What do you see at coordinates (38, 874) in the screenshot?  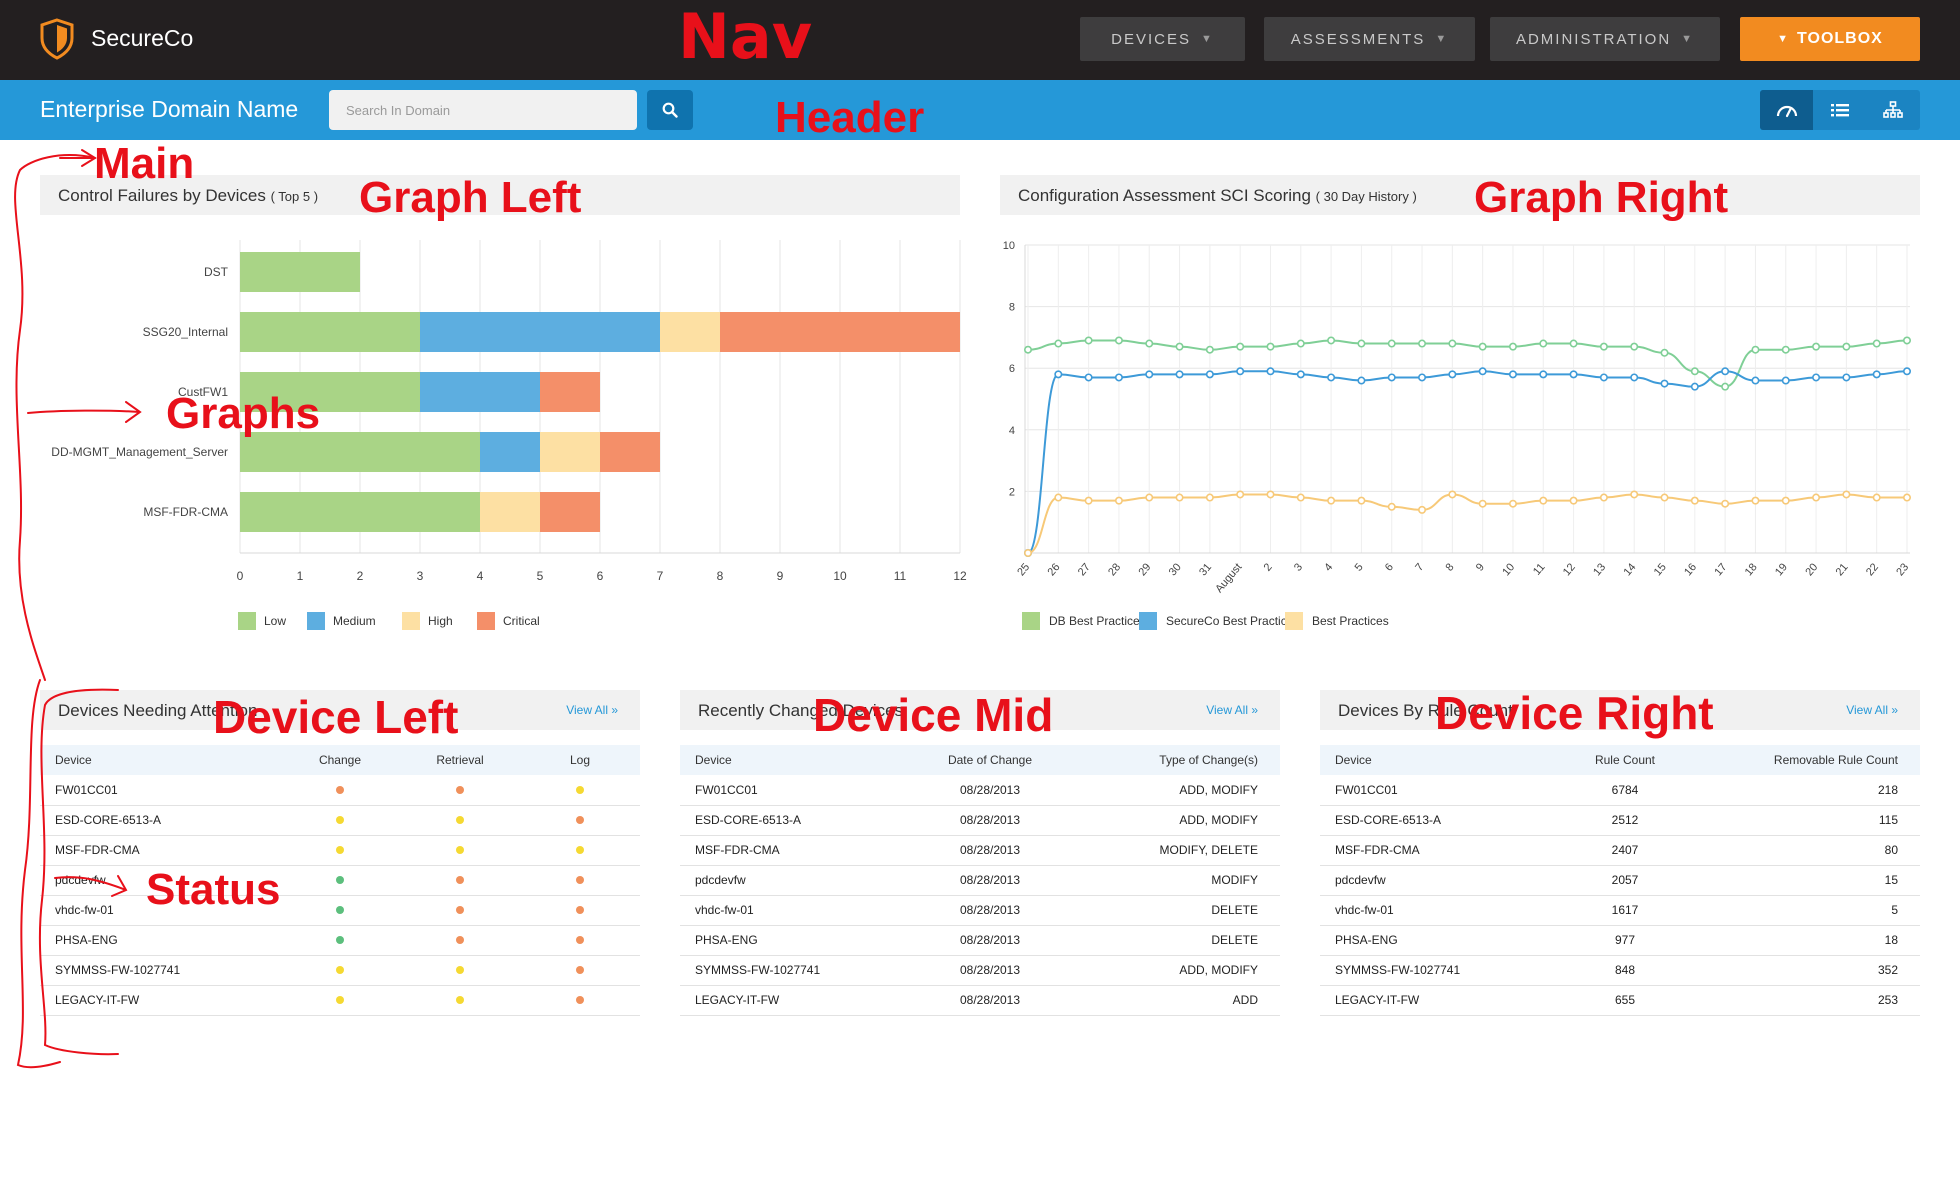 I see `main-left-bracket-mark` at bounding box center [38, 874].